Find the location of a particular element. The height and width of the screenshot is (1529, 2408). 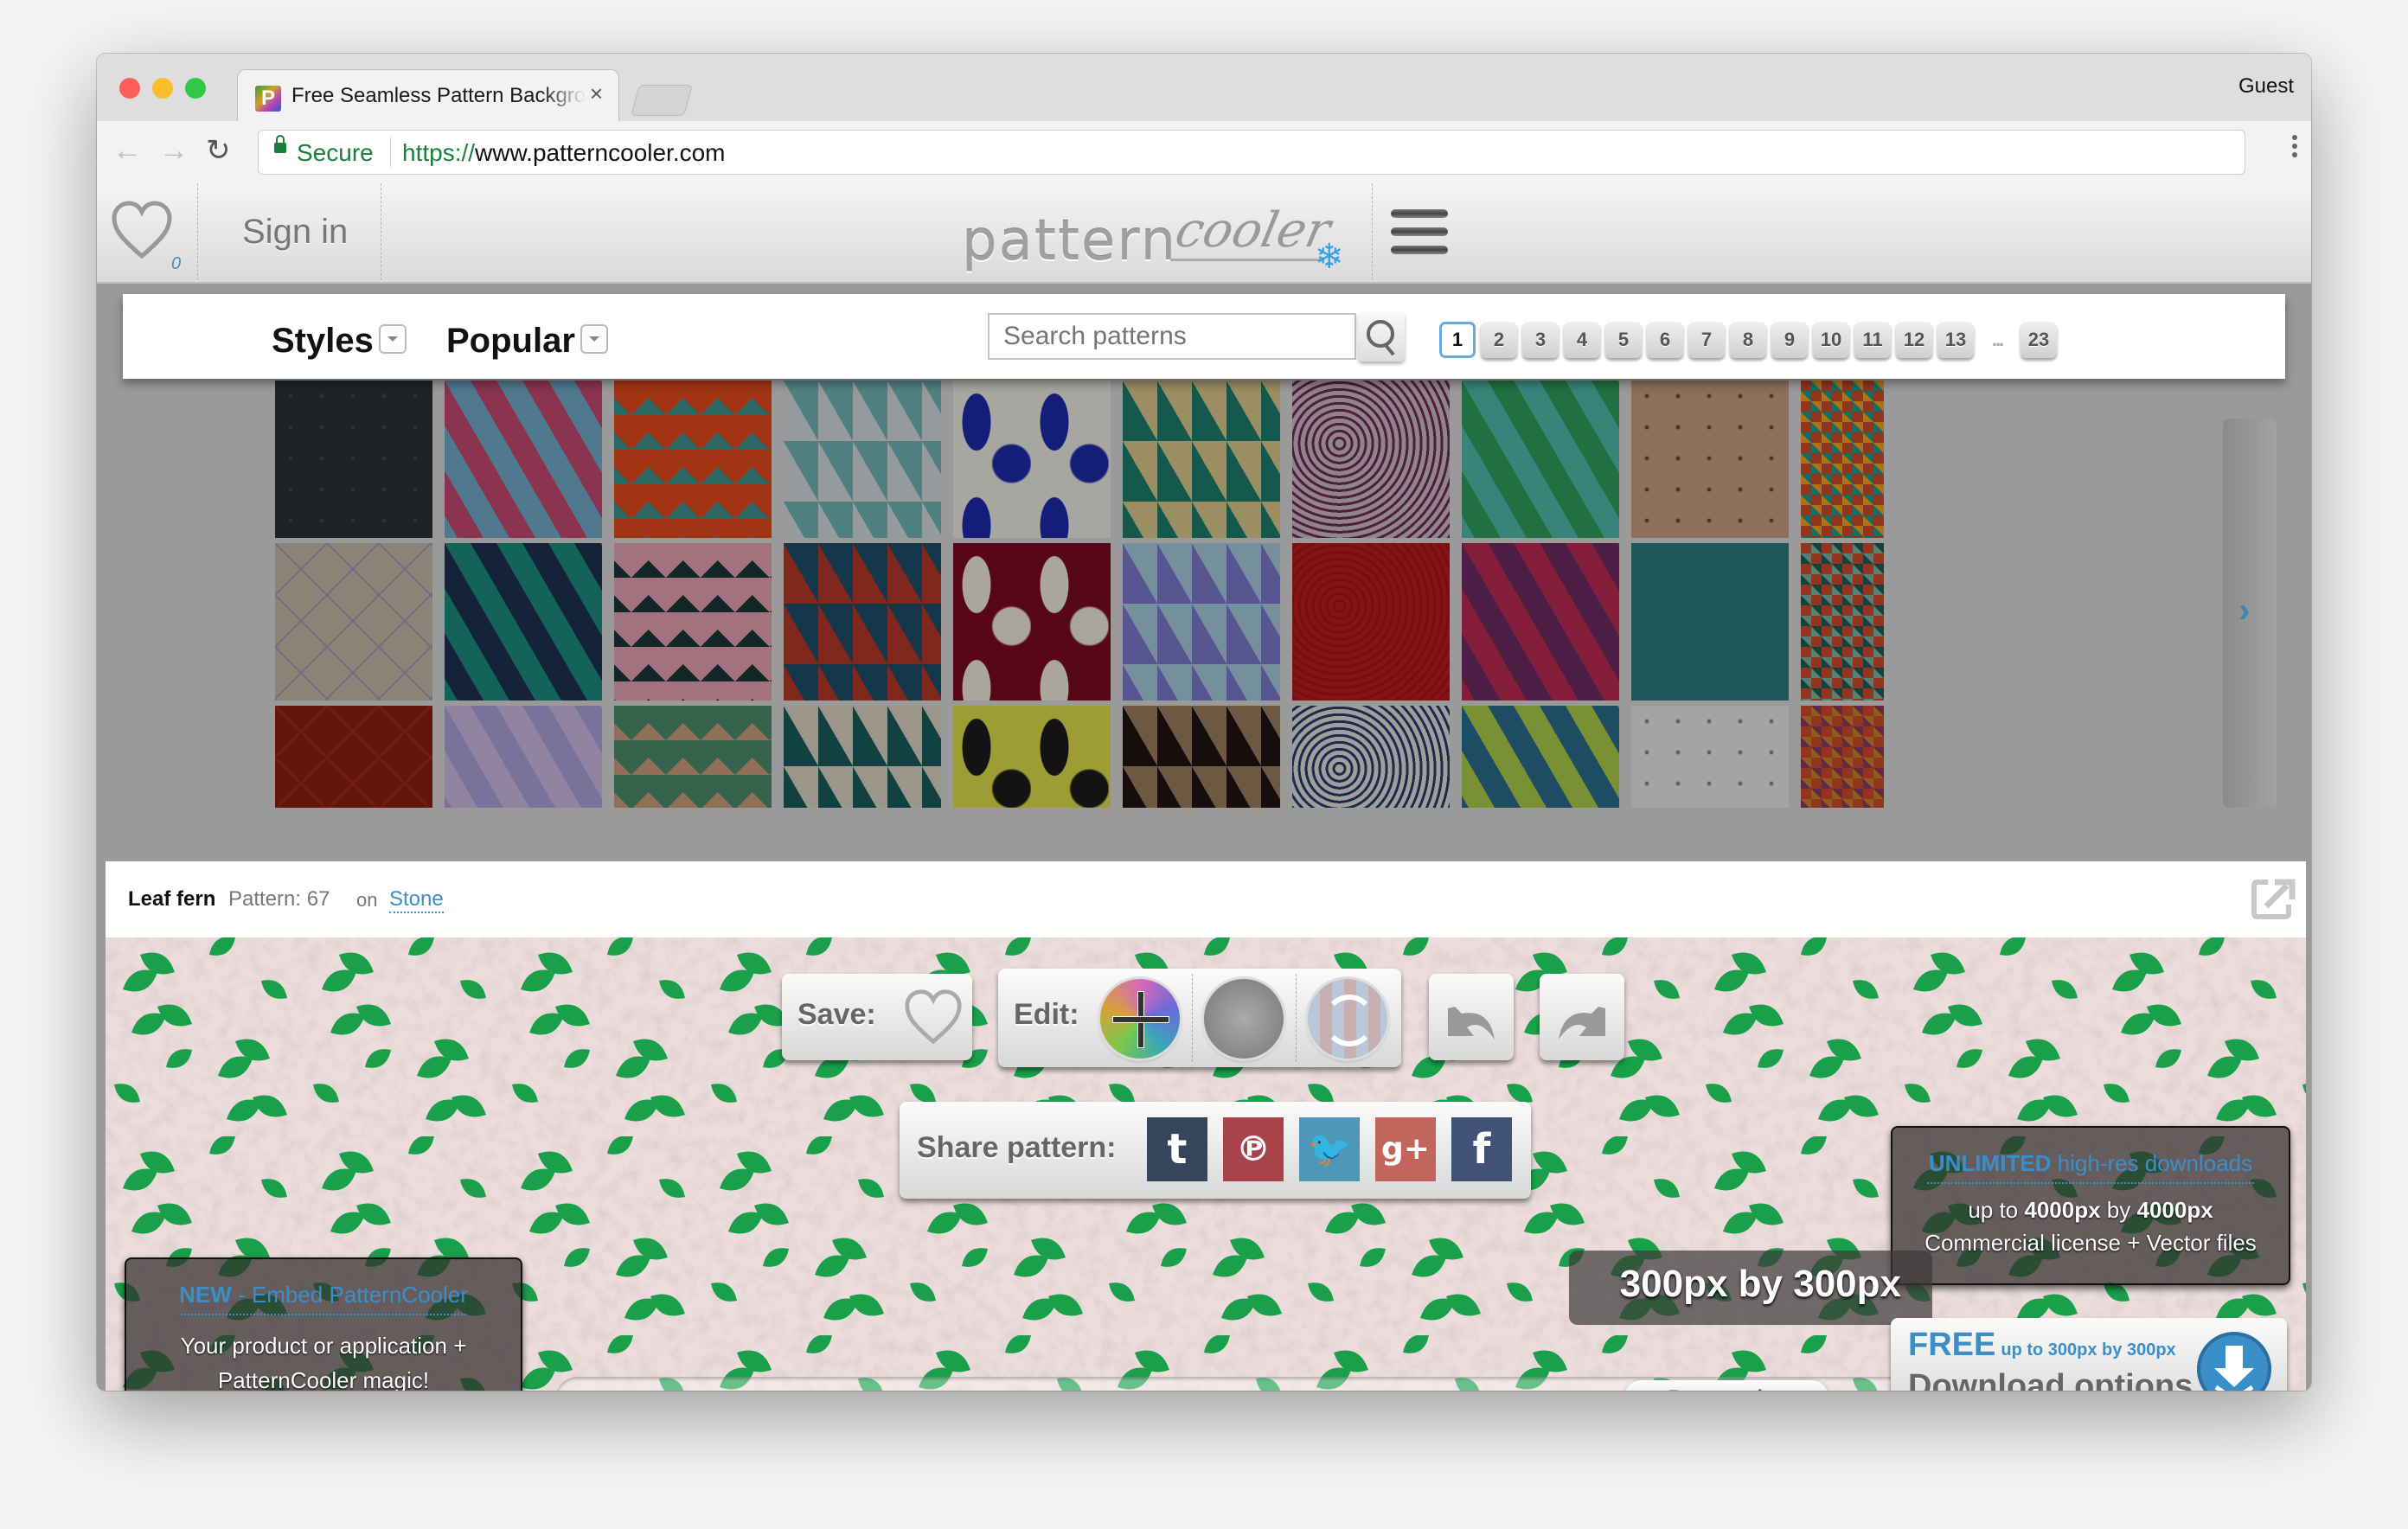

embed-title: NEW - Embed PatternCooler is located at coordinates (323, 1298).